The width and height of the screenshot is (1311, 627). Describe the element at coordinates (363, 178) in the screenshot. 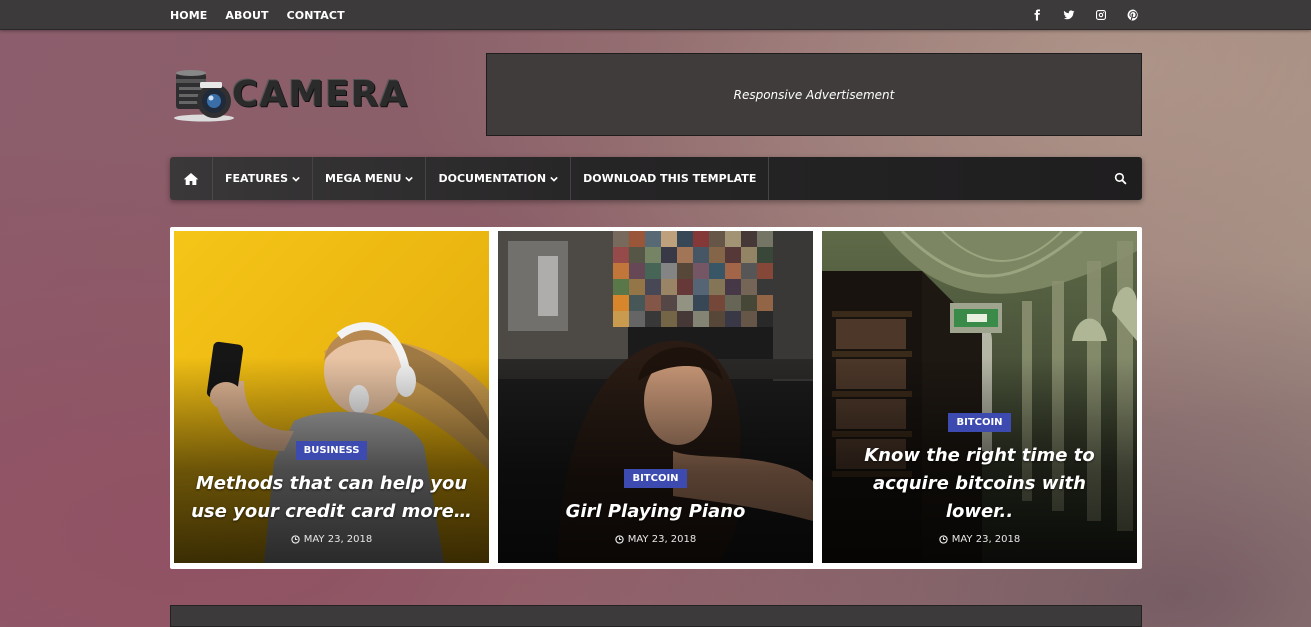

I see `nav-item-label: MEGA MENU` at that location.